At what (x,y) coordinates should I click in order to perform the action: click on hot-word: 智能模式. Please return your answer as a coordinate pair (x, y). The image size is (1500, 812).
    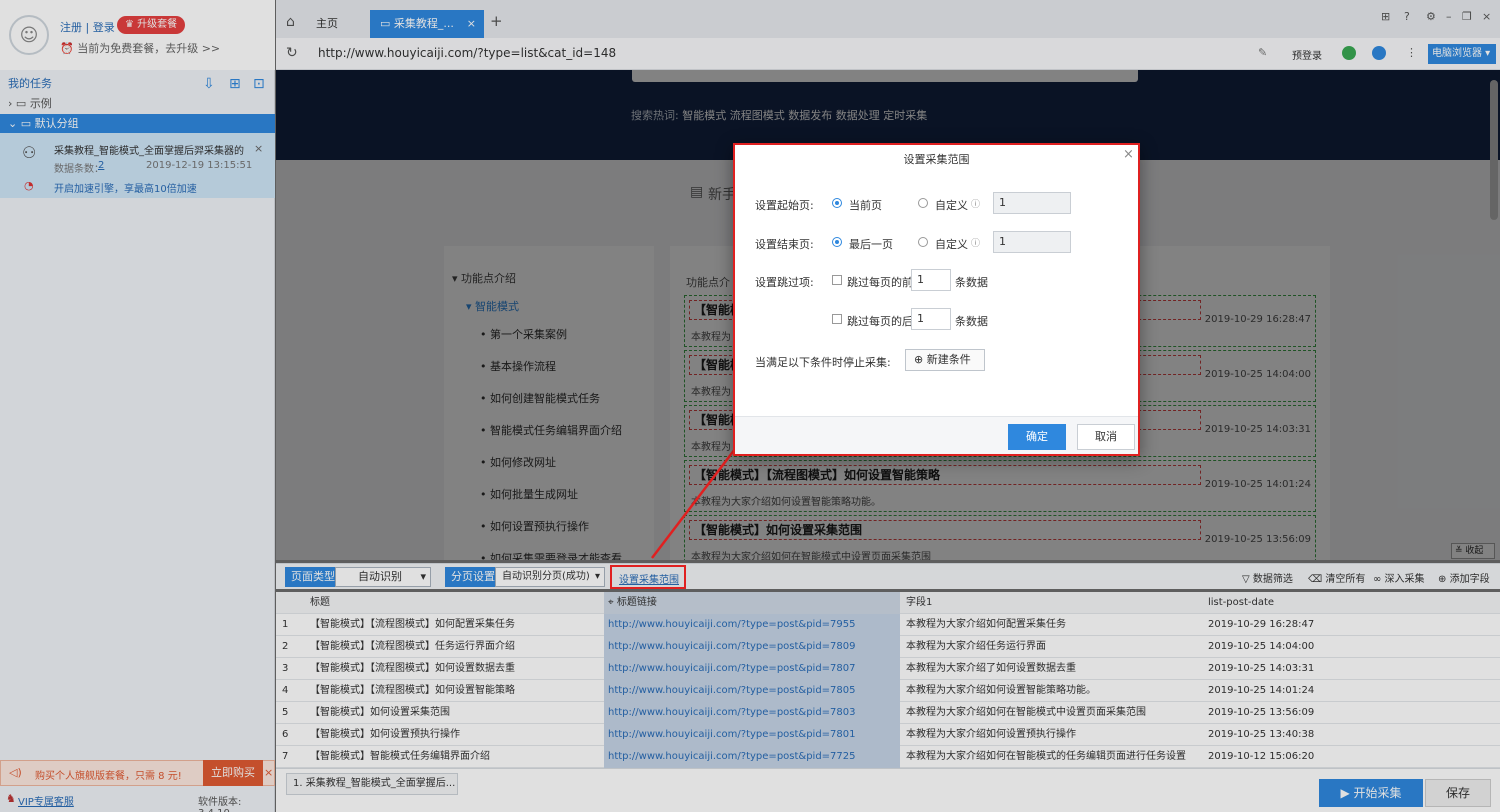
    Looking at the image, I should click on (704, 115).